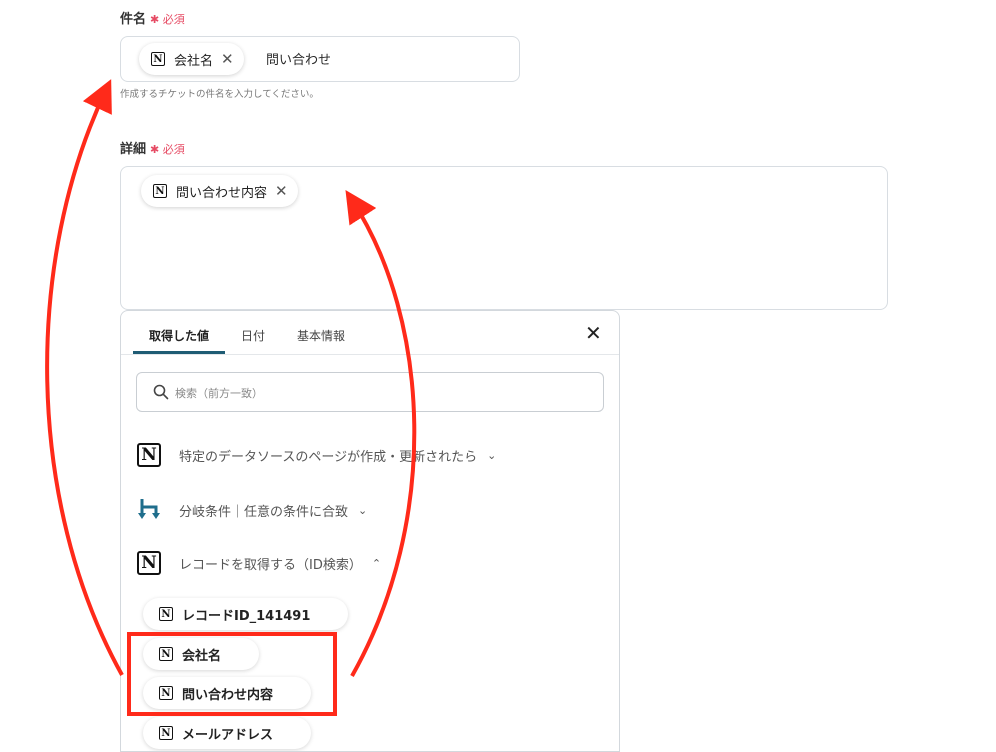  I want to click on search-placeholder: 検索（前方一致）, so click(219, 393).